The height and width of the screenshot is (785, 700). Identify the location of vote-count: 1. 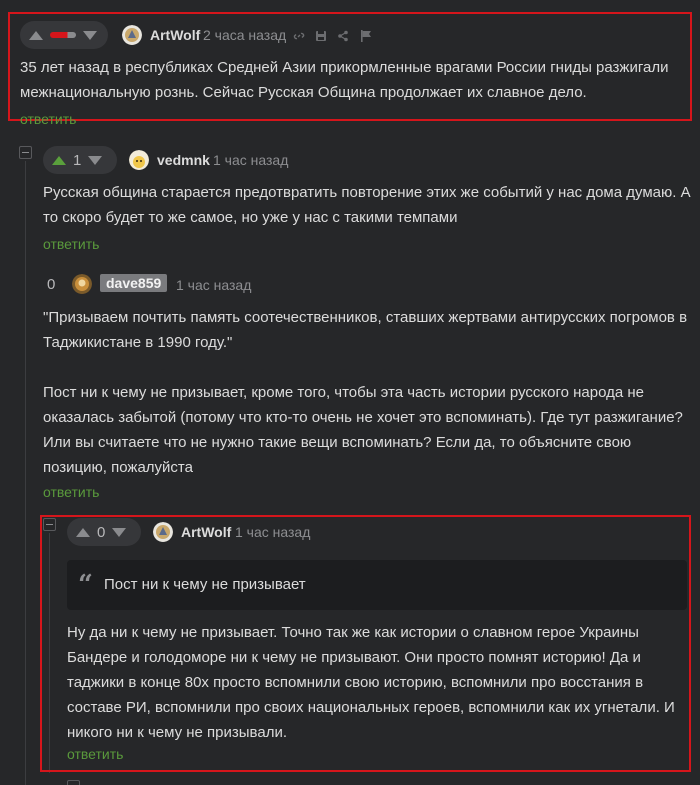
(77, 160).